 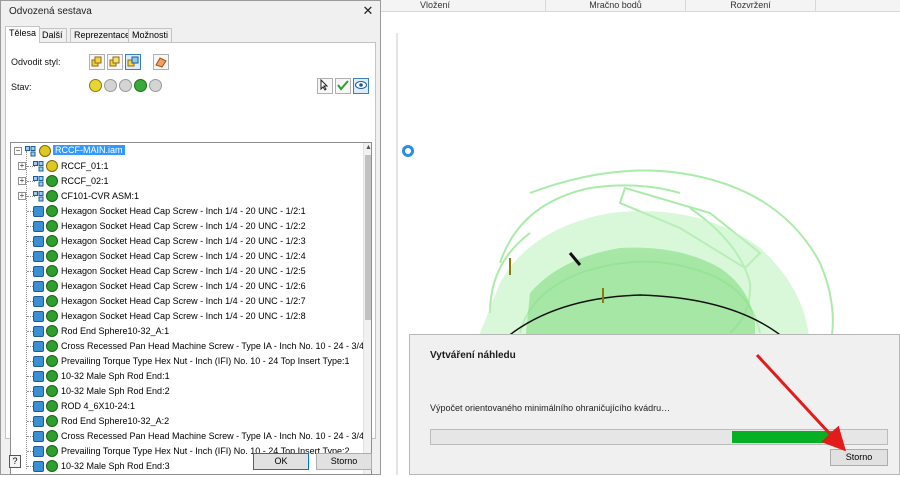 I want to click on tree-row: Rod End Sphere10-32_A:1, so click(x=187, y=331).